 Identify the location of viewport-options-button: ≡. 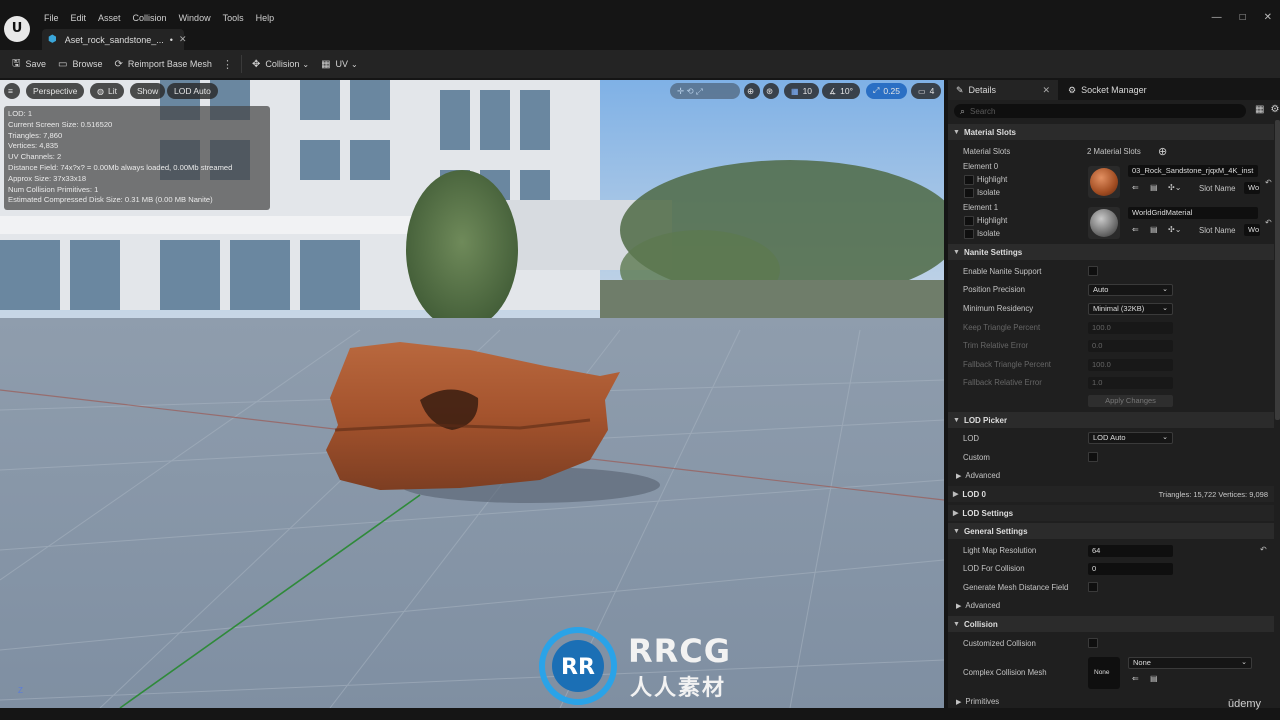
(12, 91).